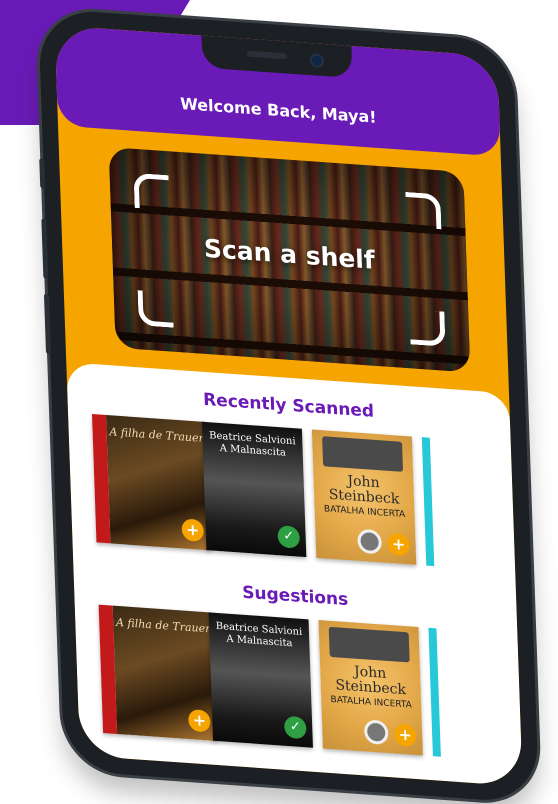 Image resolution: width=558 pixels, height=804 pixels. I want to click on speaker-grille, so click(266, 55).